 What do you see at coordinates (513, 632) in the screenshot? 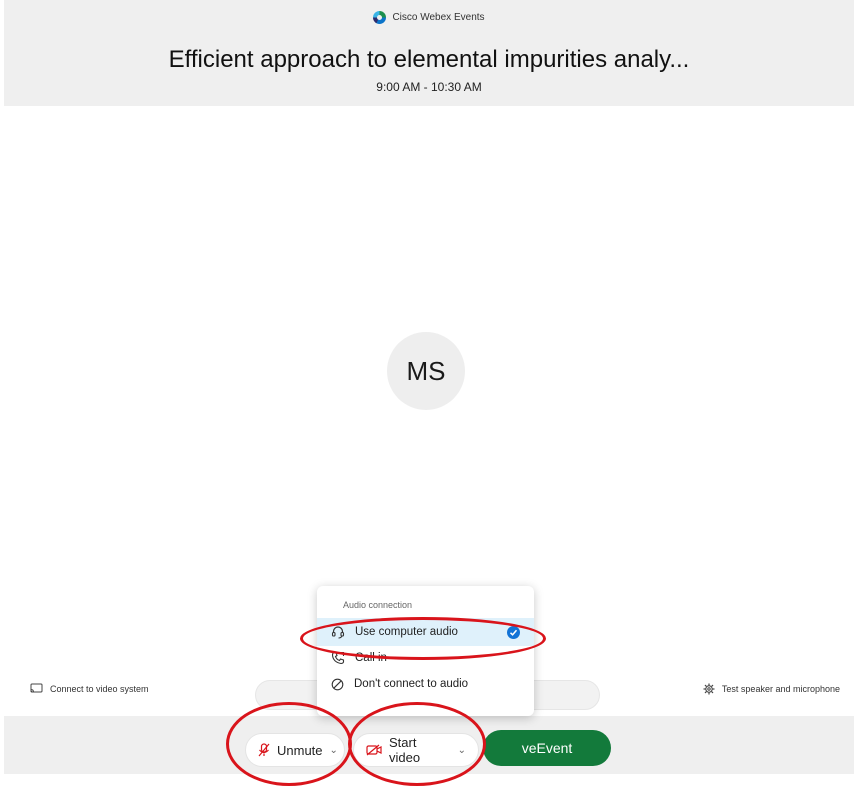
I see `checkmark-icon` at bounding box center [513, 632].